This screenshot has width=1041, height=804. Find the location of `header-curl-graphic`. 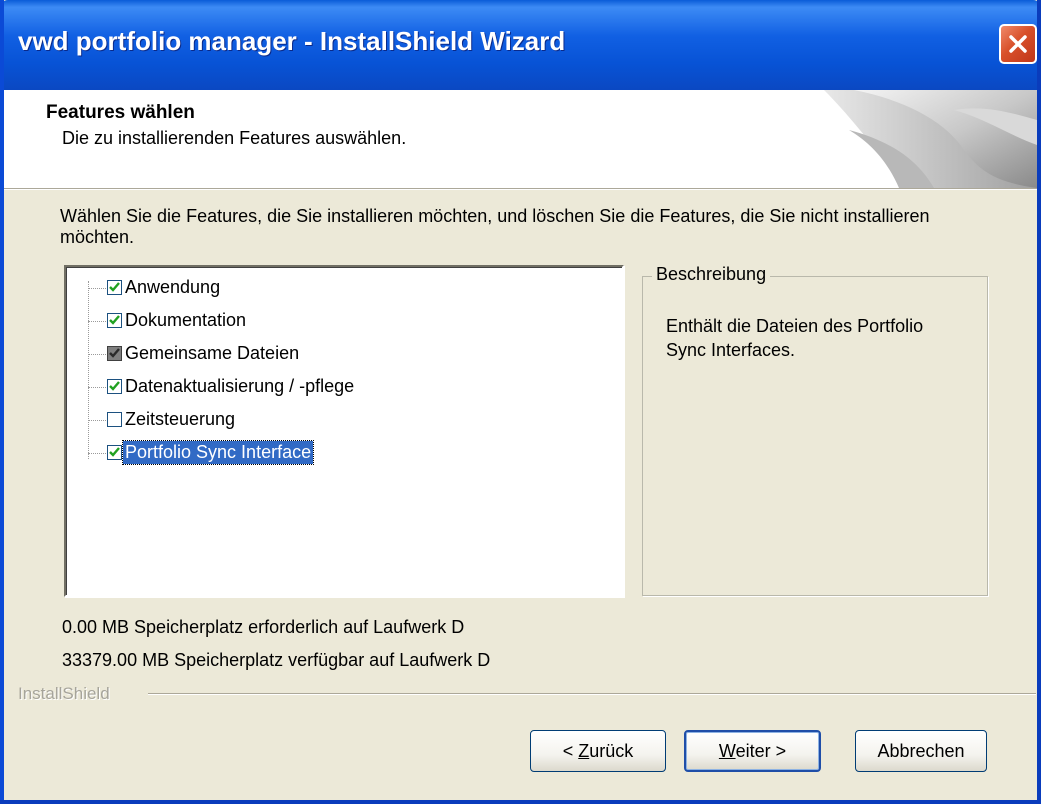

header-curl-graphic is located at coordinates (930, 139).